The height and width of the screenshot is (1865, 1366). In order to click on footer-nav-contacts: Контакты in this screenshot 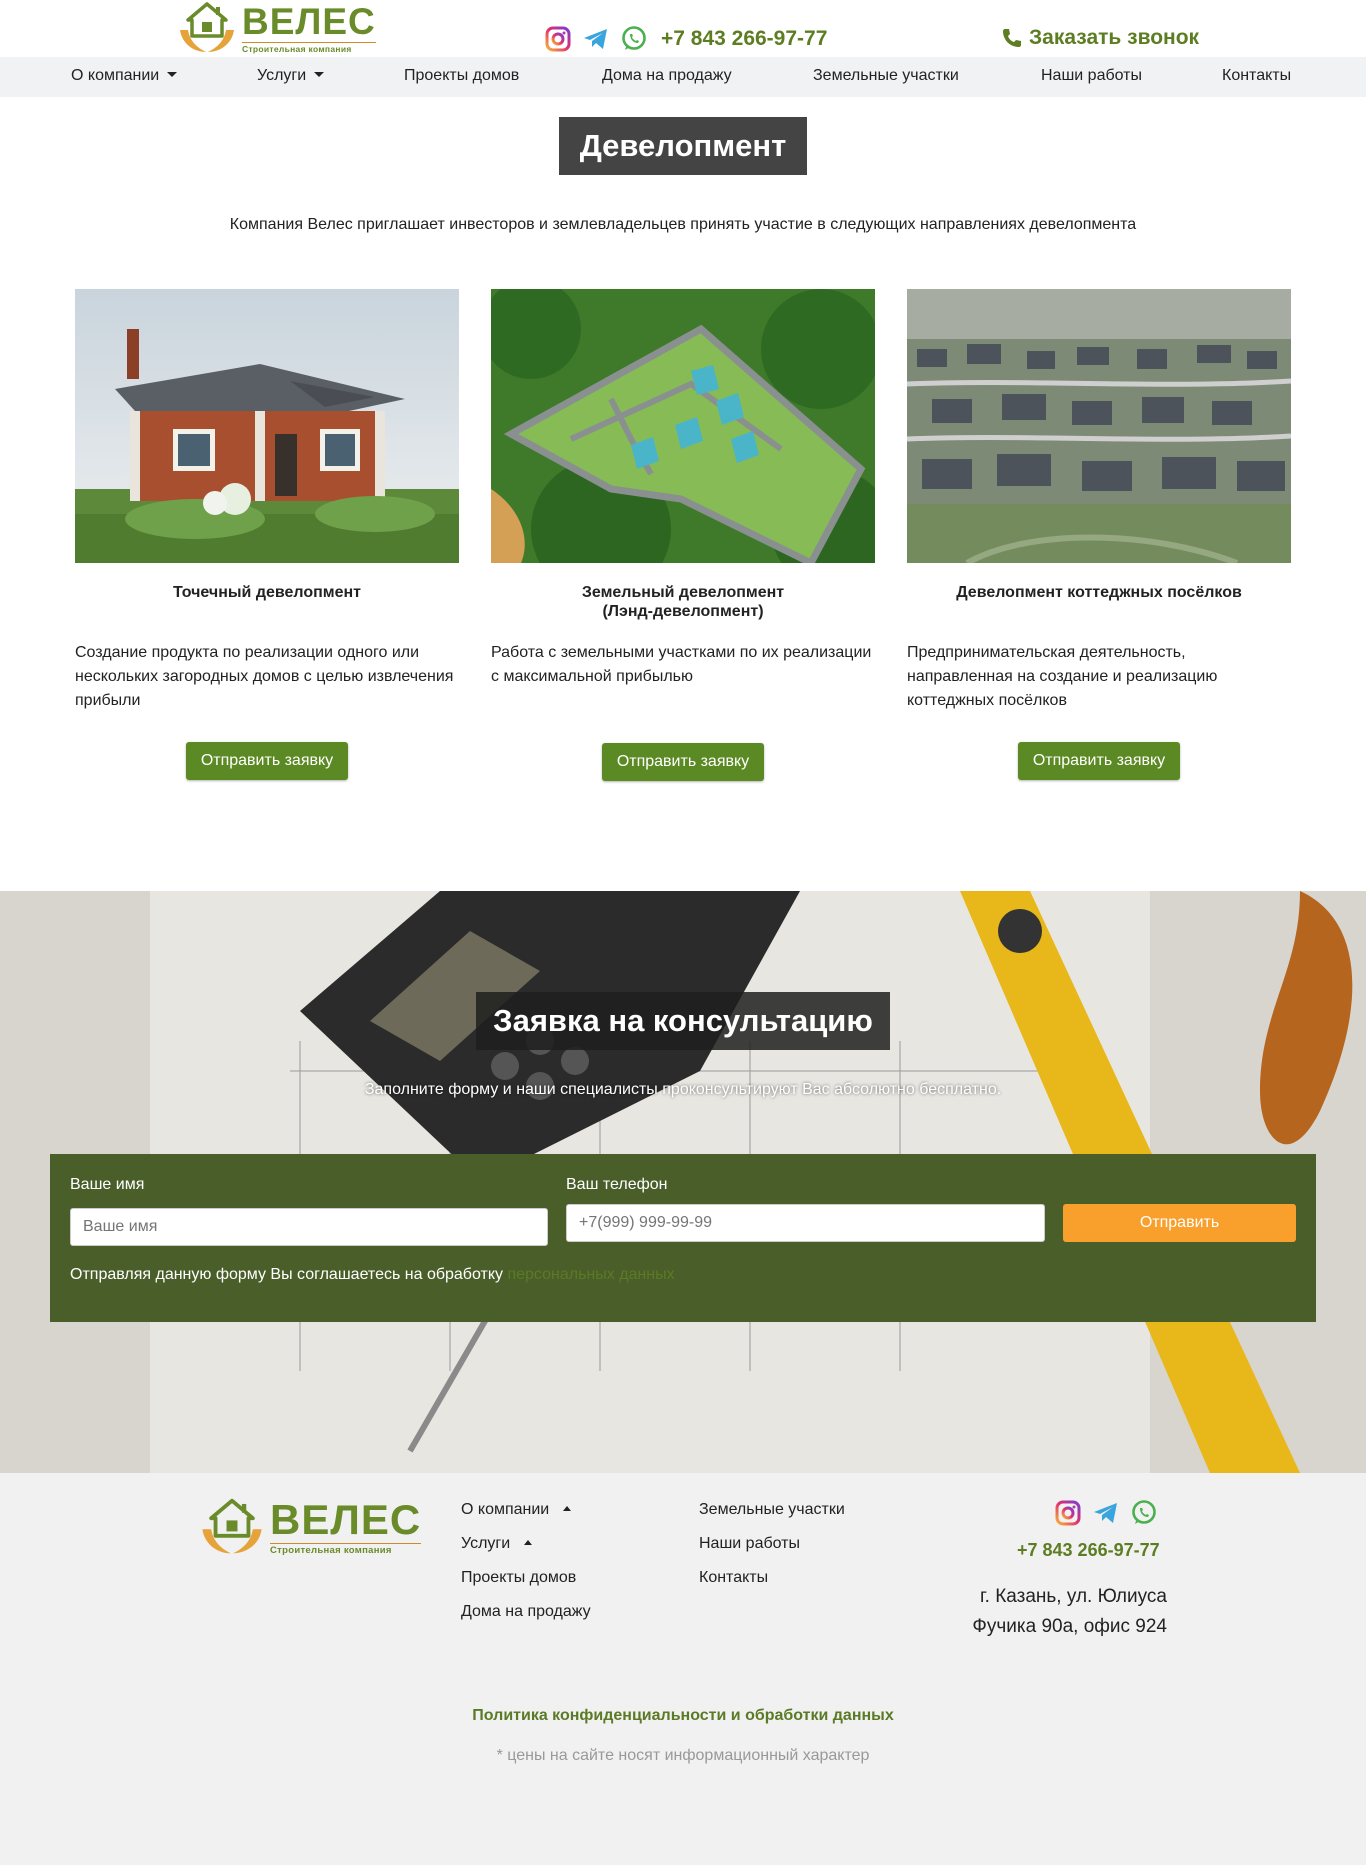, I will do `click(733, 1578)`.